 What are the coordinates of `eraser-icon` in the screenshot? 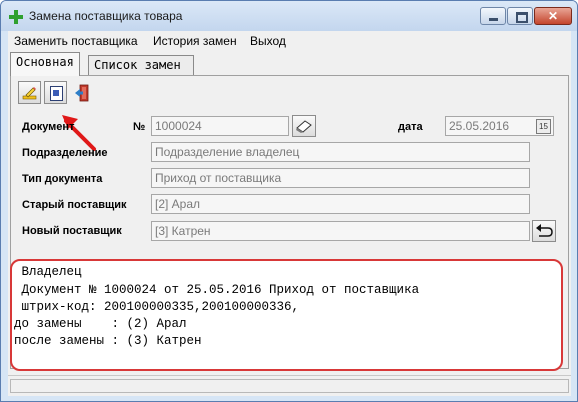 It's located at (304, 126).